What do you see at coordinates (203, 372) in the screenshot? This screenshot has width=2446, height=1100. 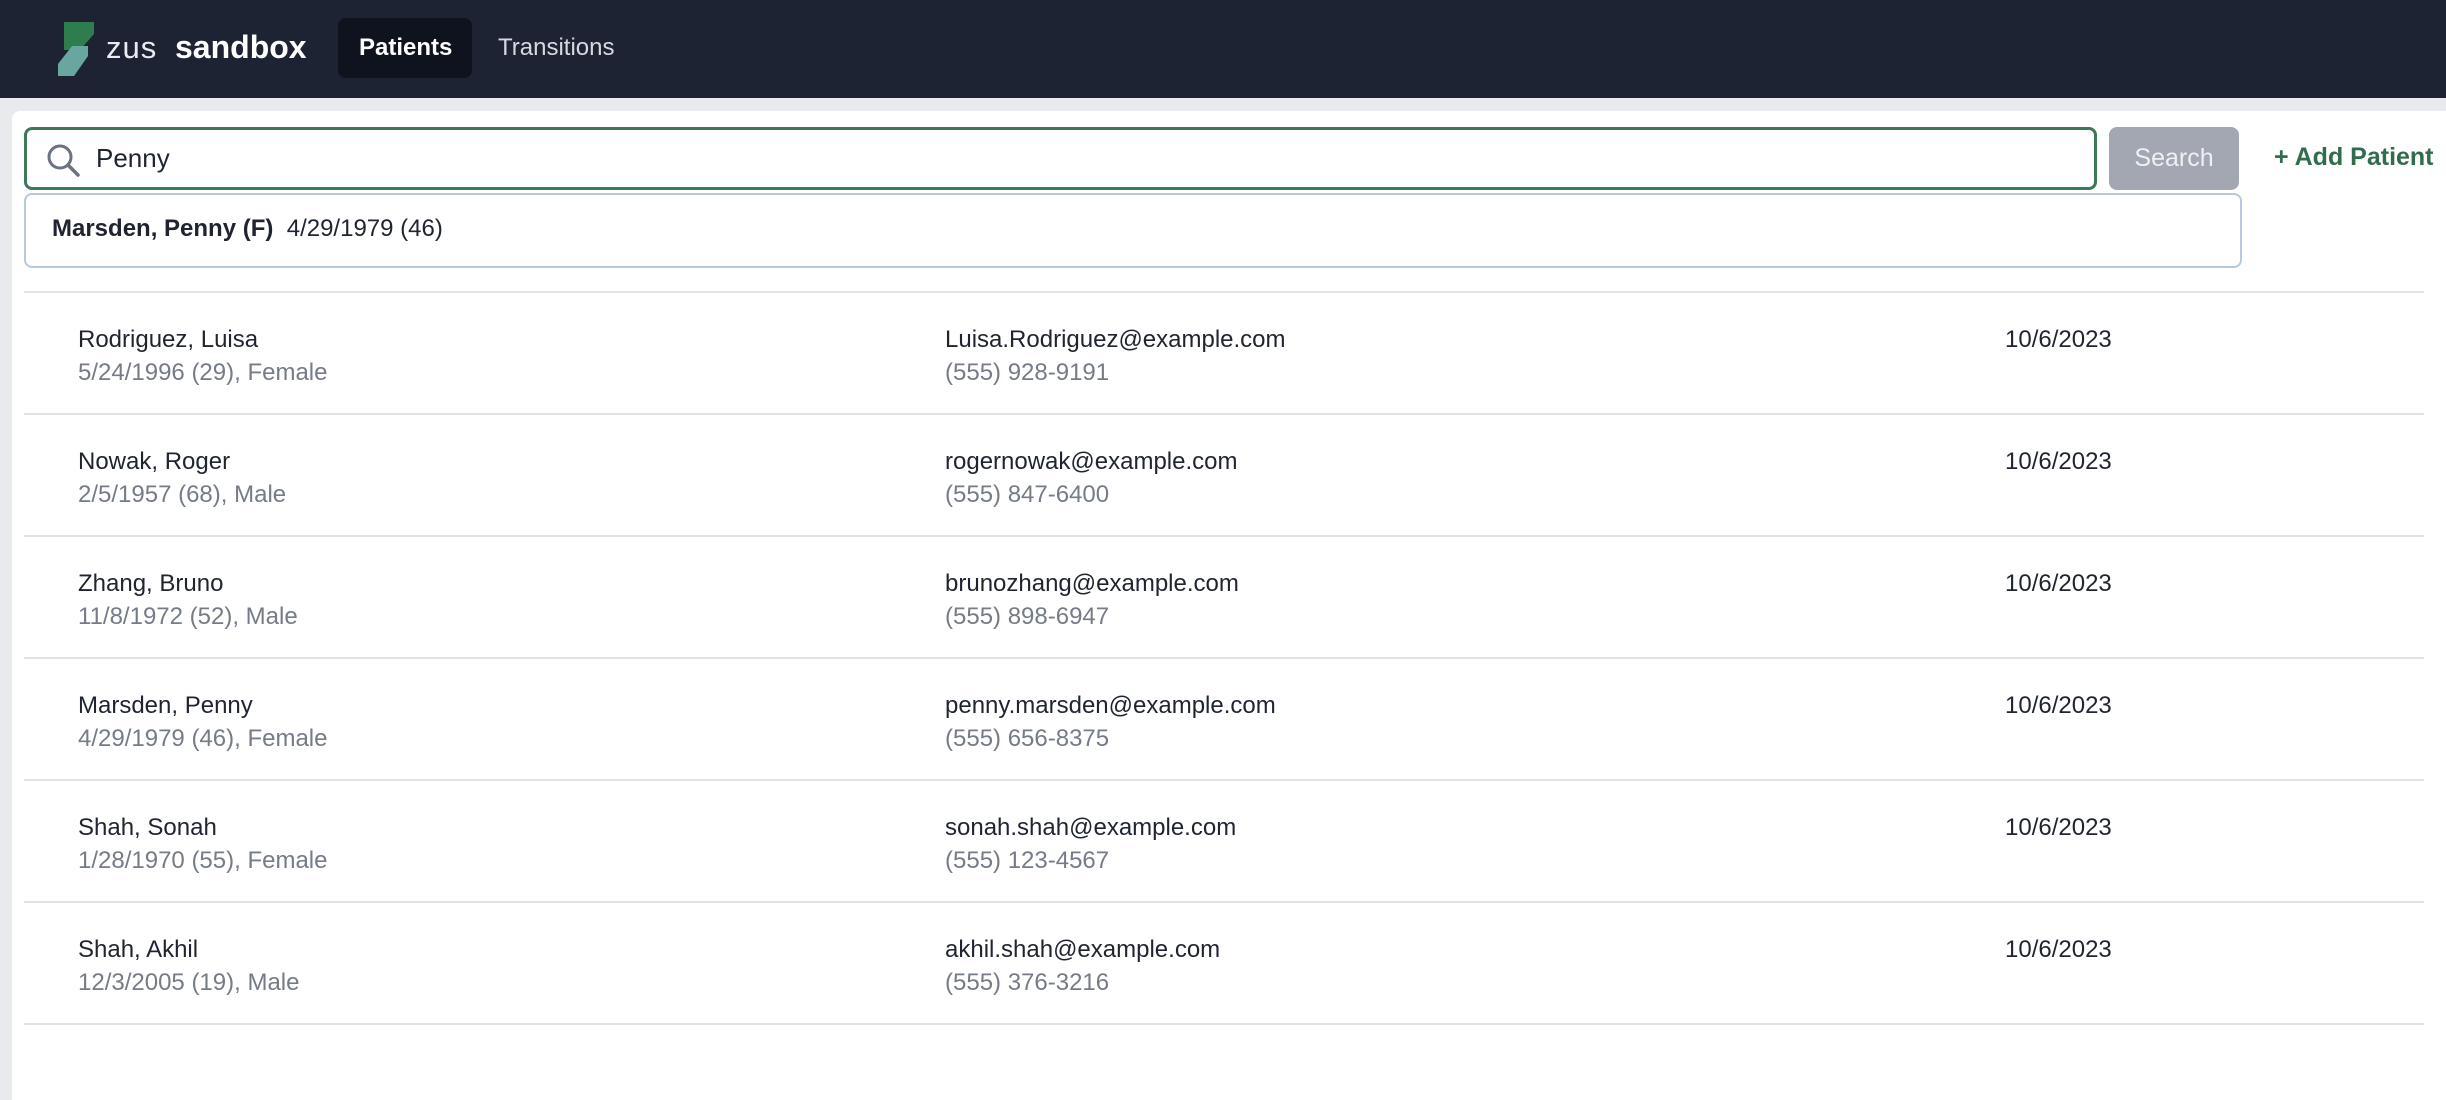 I see `patient-demographics: 5/24/1996 (29), Female` at bounding box center [203, 372].